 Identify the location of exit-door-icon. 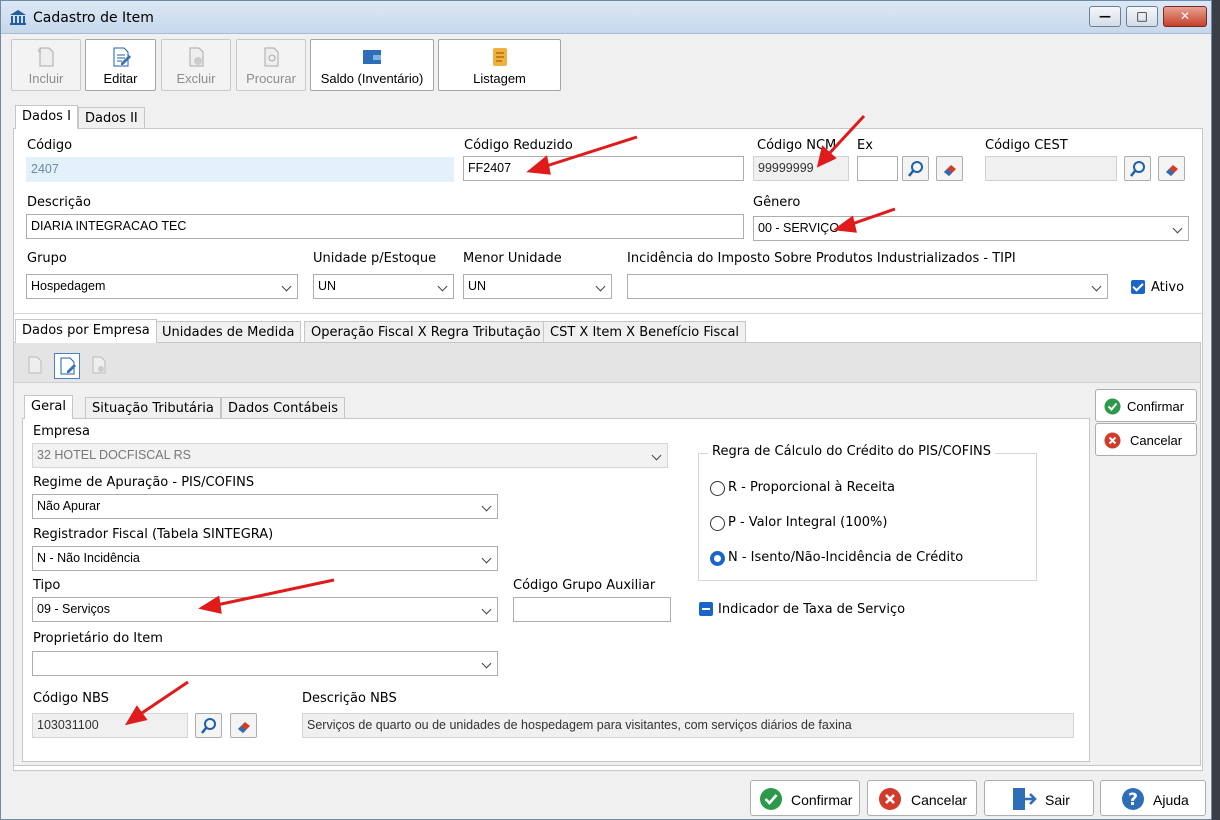
(1025, 799).